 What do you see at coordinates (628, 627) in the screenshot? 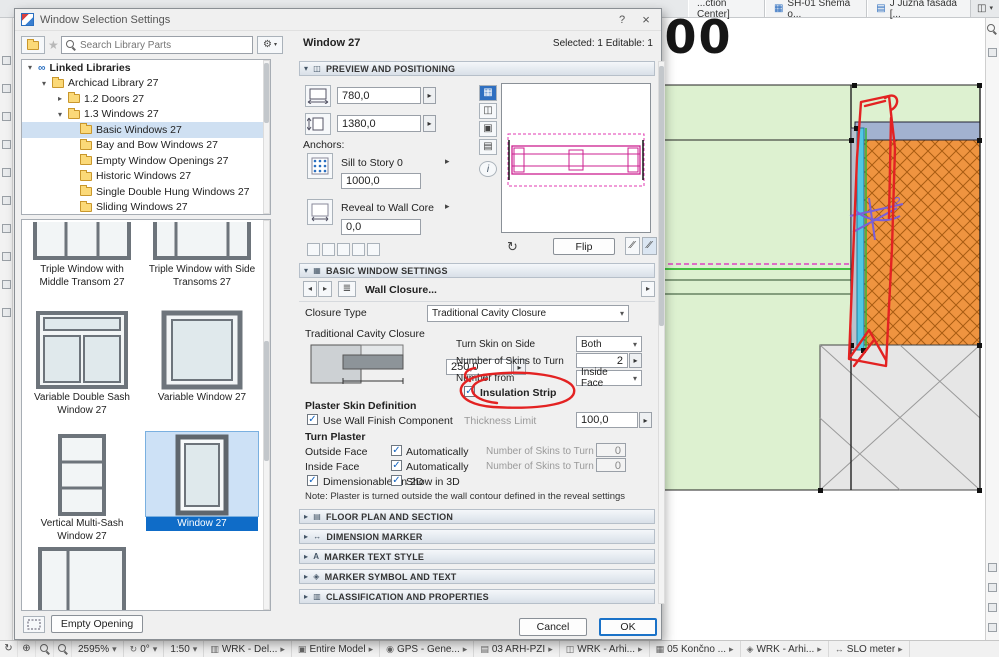
I see `ok-button: OK` at bounding box center [628, 627].